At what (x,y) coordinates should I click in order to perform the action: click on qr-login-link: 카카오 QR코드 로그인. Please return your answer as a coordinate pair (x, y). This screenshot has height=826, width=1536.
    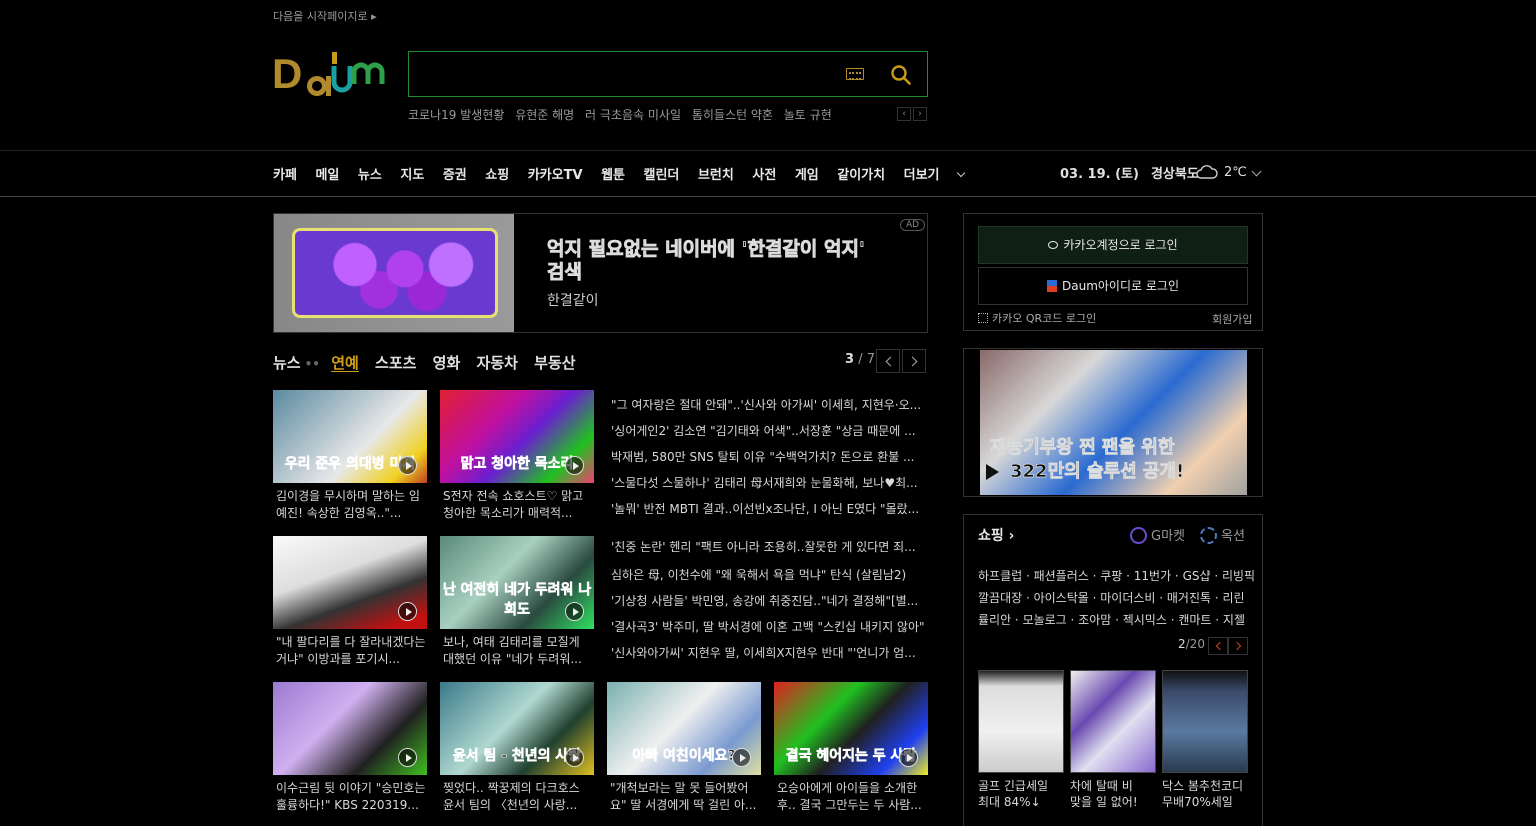
    Looking at the image, I should click on (1037, 318).